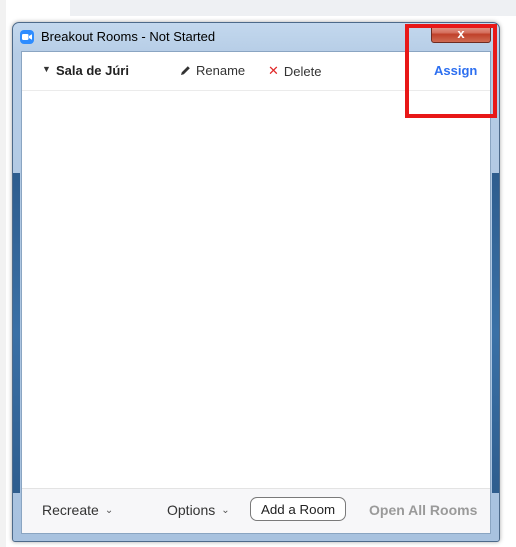  I want to click on delete-button: ✕ Delete, so click(294, 71).